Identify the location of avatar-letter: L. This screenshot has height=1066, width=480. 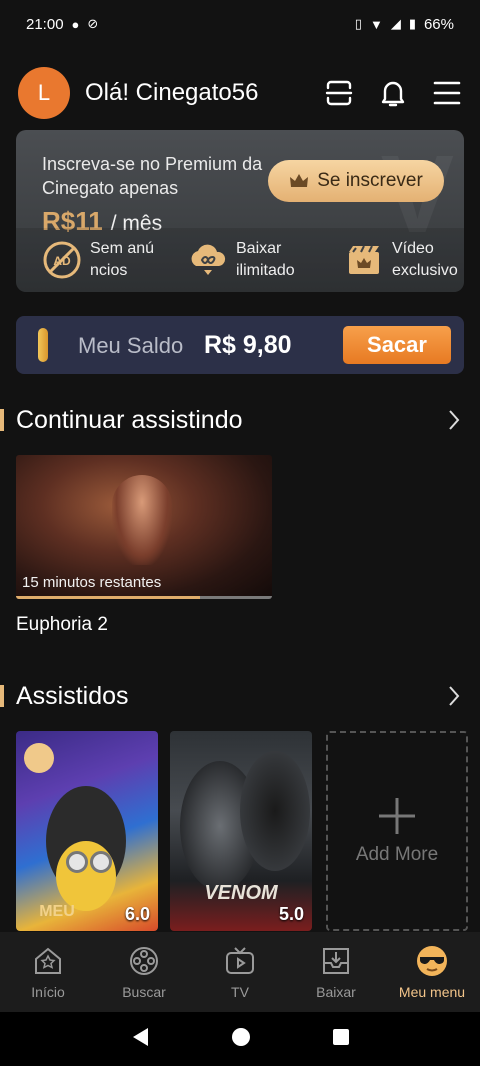
(44, 92).